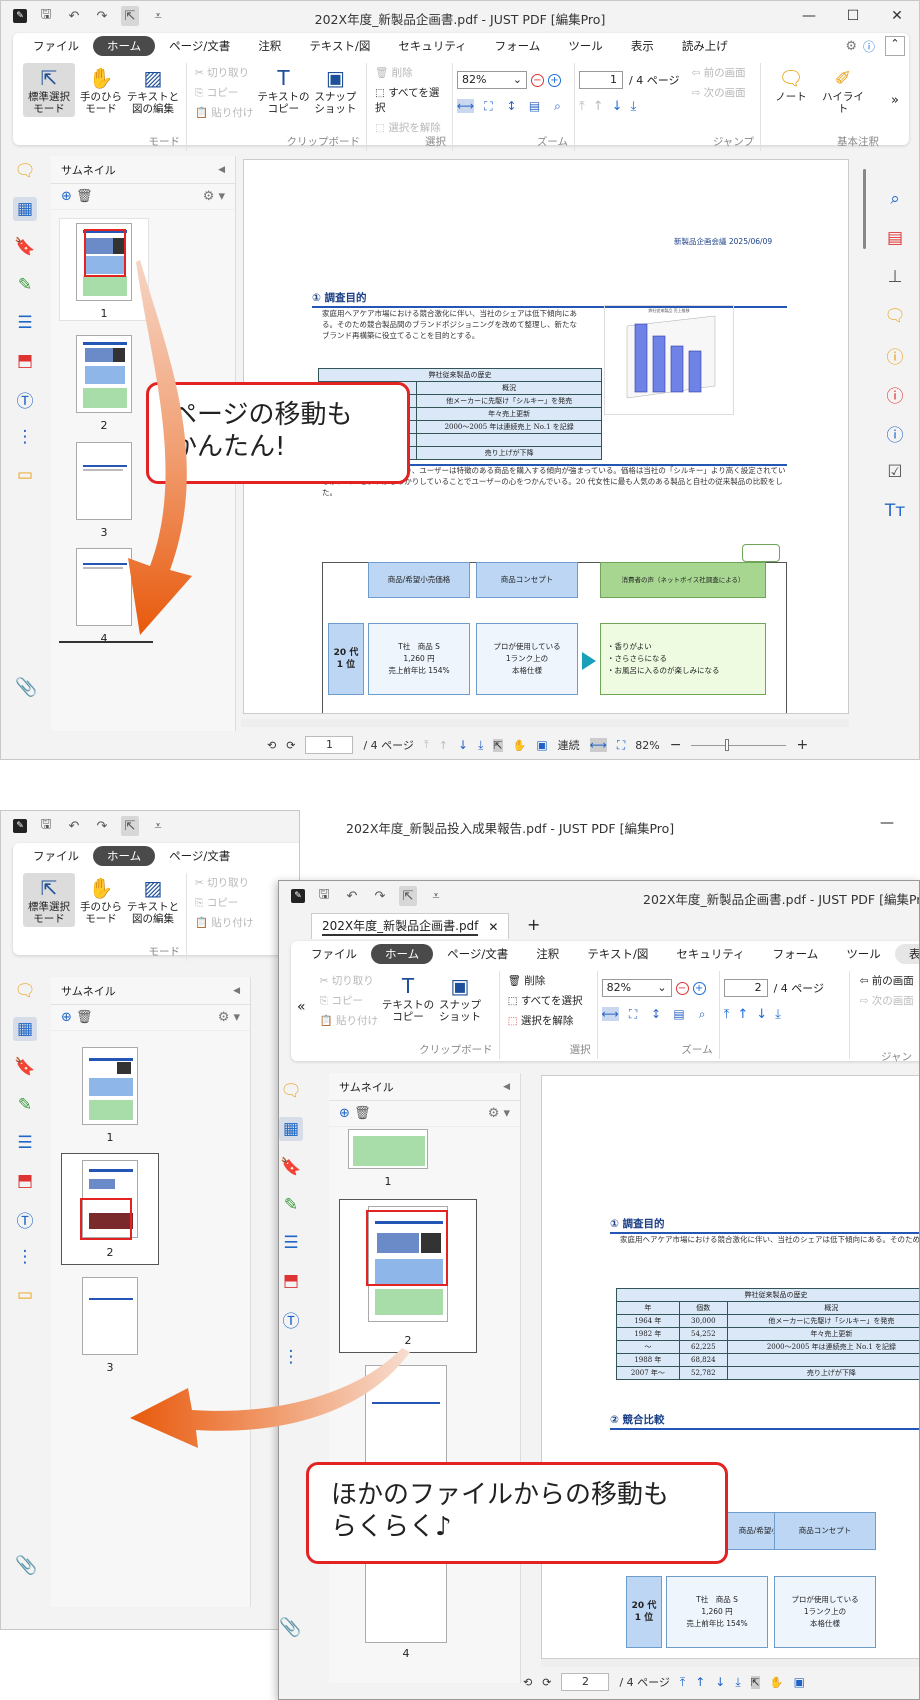  I want to click on page-number-input: 2, so click(745, 988).